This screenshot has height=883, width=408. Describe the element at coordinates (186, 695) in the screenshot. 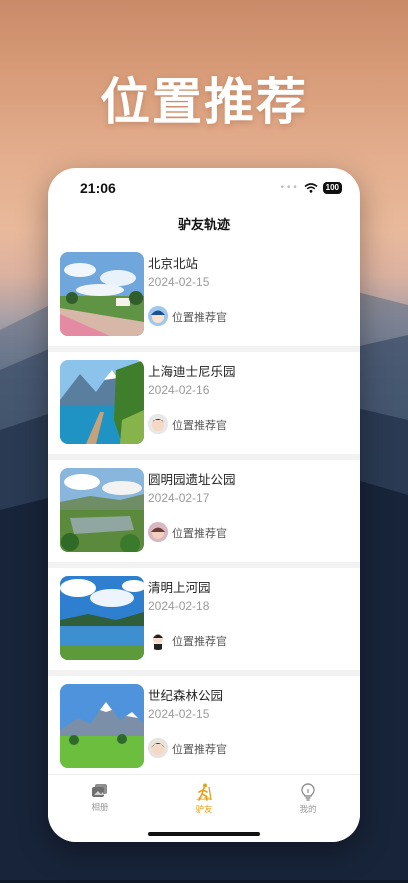

I see `location-name: 世纪森林公园` at that location.